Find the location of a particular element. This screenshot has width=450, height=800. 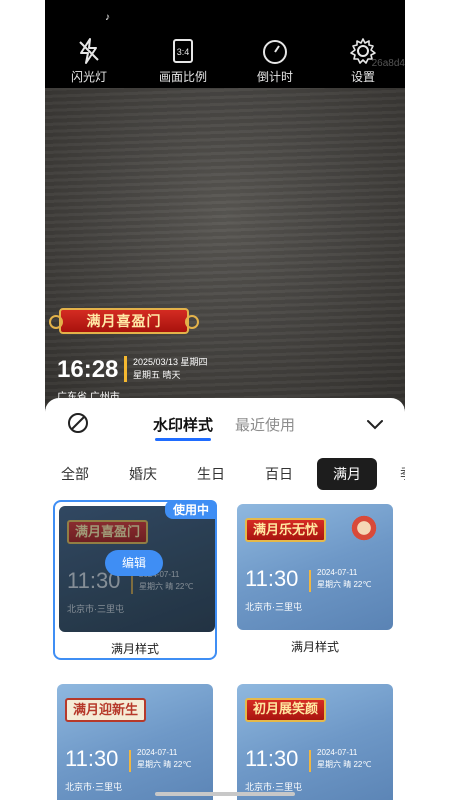

flash-label: 闪光灯 is located at coordinates (88, 77).